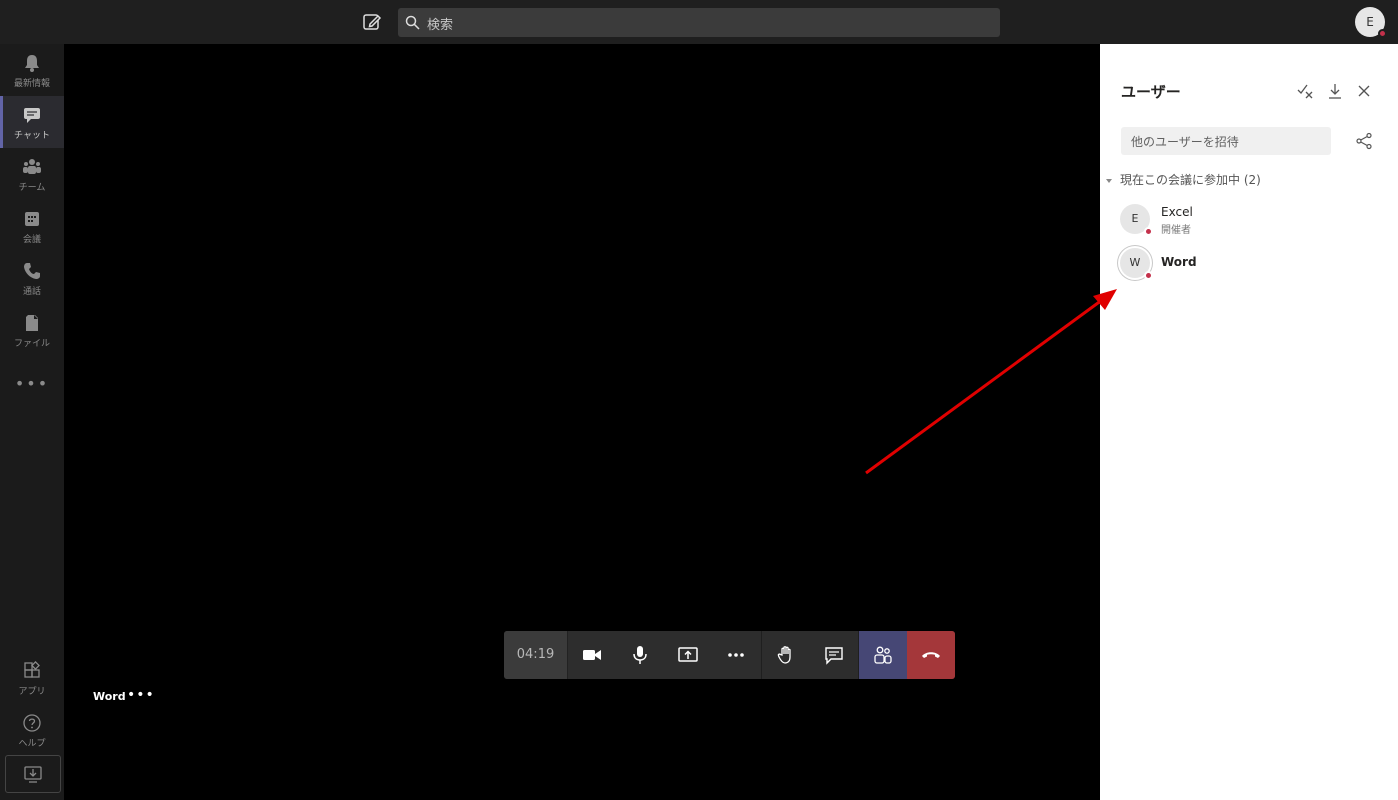 The height and width of the screenshot is (800, 1398). Describe the element at coordinates (32, 166) in the screenshot. I see `teams-icon` at that location.